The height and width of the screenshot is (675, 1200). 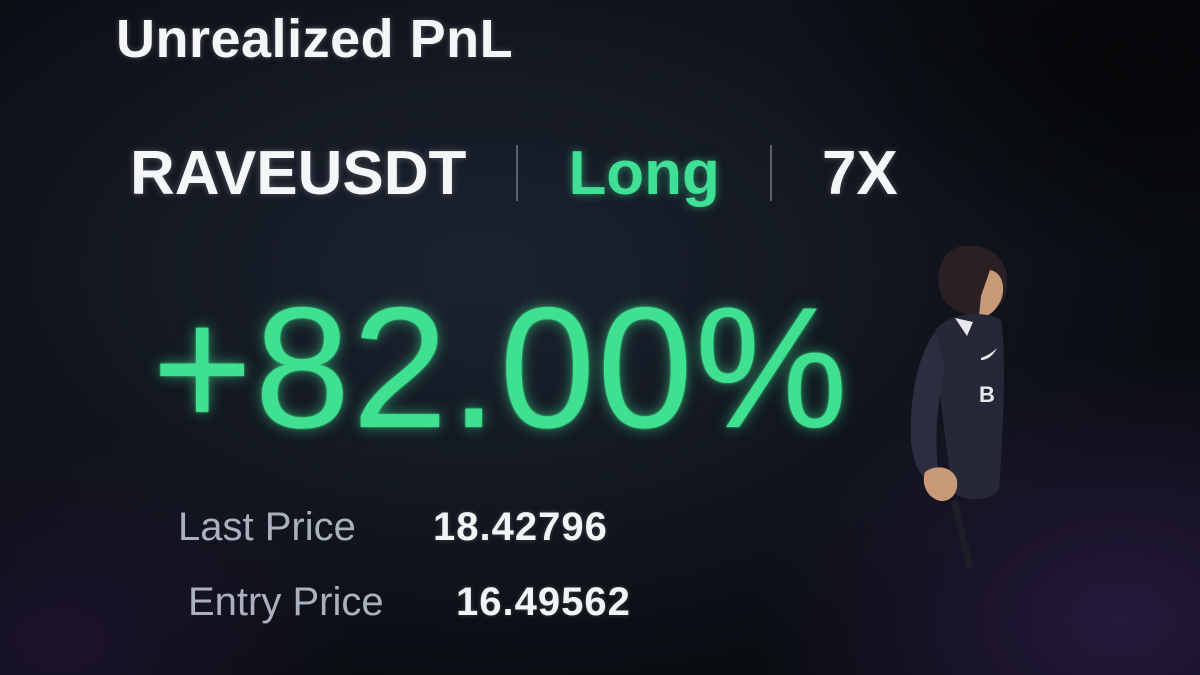 I want to click on position-side: Long, so click(x=644, y=173).